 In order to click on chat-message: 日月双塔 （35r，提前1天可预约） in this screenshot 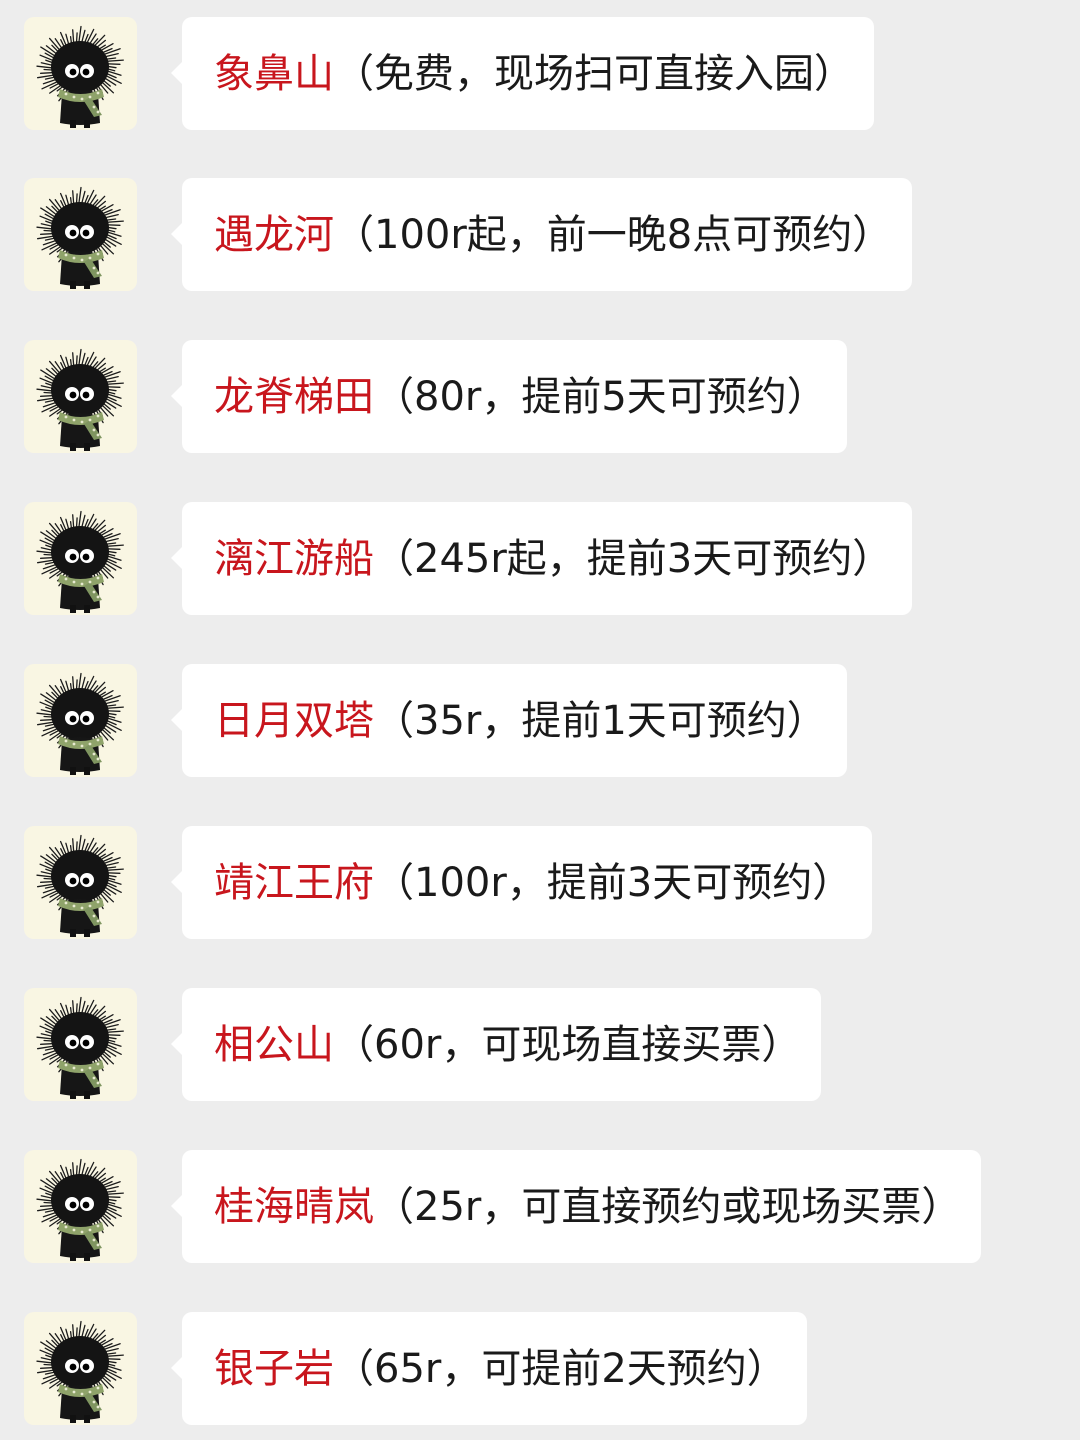, I will do `click(540, 722)`.